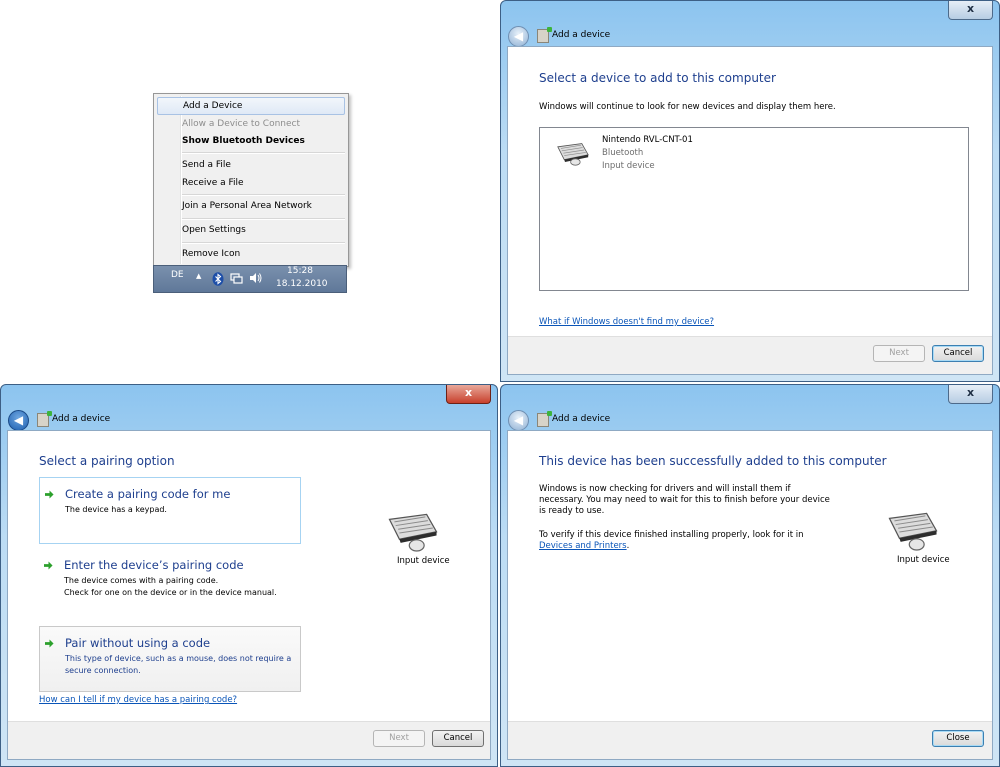 Image resolution: width=1000 pixels, height=767 pixels. I want to click on device-connection-type: Bluetooth, so click(623, 153).